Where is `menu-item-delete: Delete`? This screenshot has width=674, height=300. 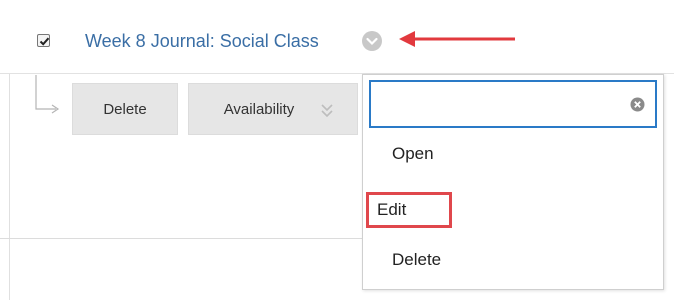
menu-item-delete: Delete is located at coordinates (416, 260).